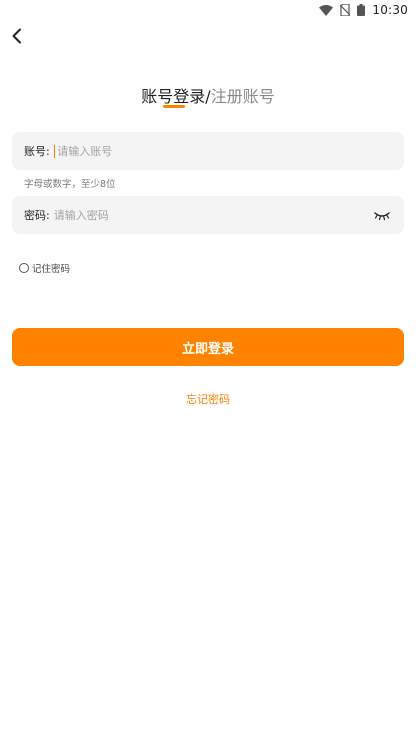 This screenshot has height=741, width=416. I want to click on account-field: 账号:, so click(208, 151).